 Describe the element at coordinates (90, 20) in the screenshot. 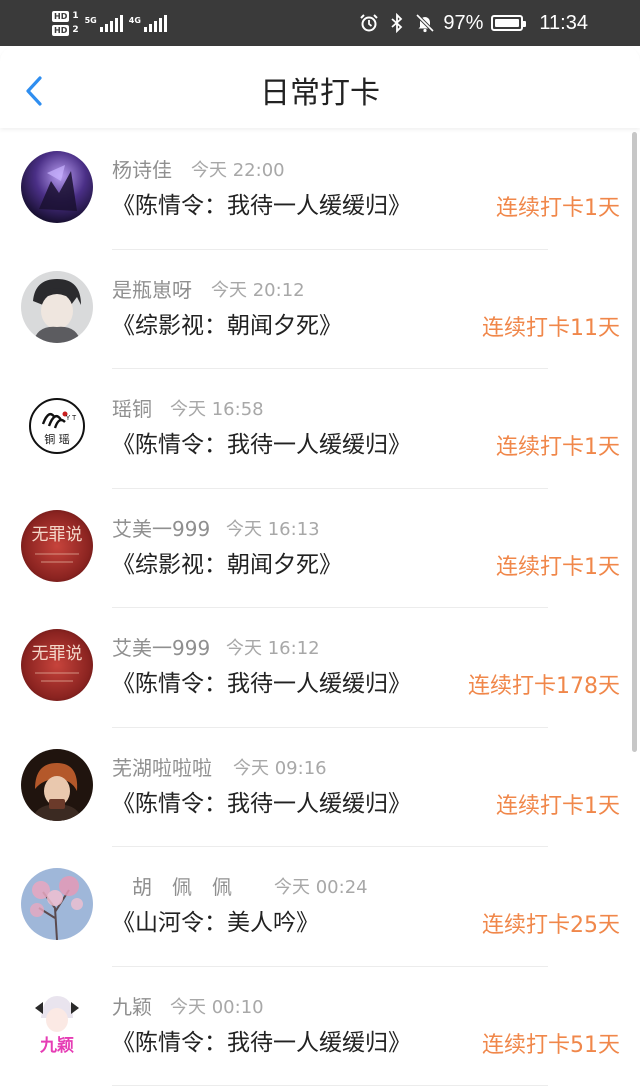

I see `network-type-label: 5G` at that location.